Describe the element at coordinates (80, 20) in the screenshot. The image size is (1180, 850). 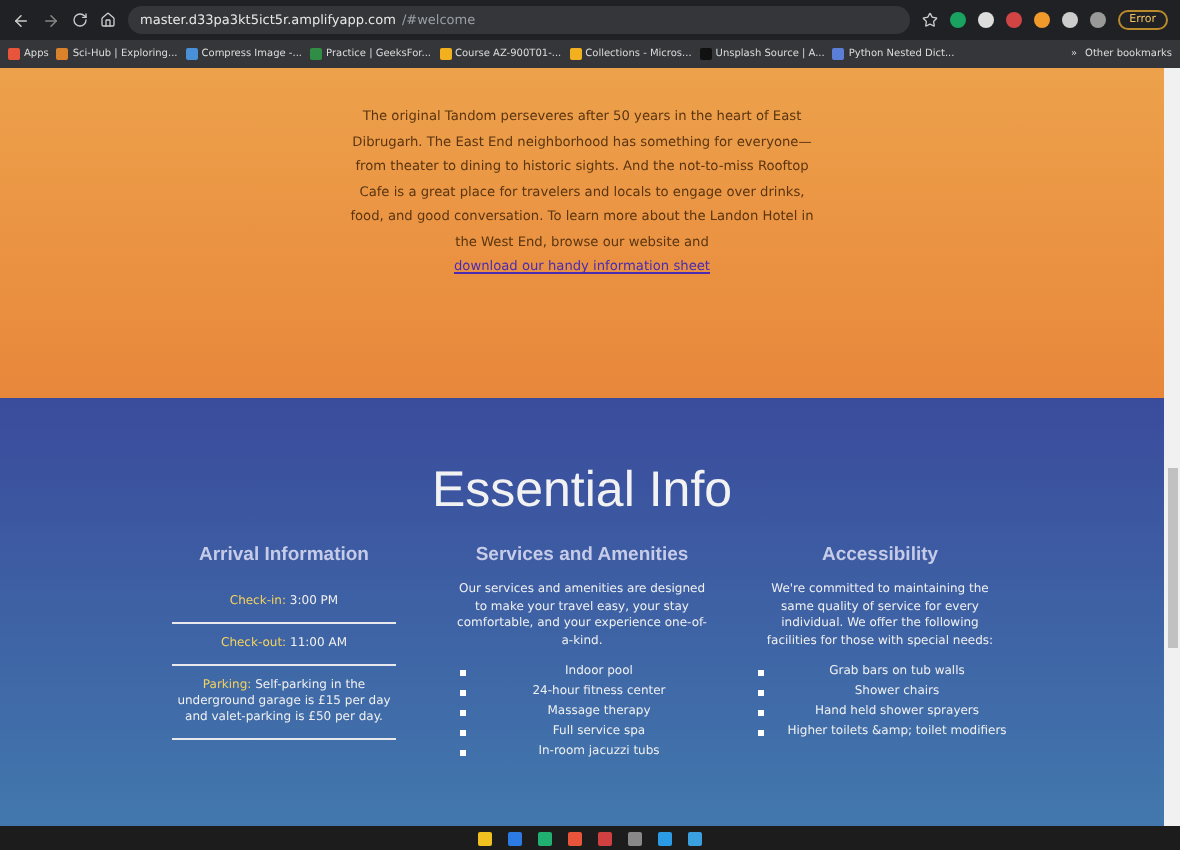
I see `reload-icon` at that location.